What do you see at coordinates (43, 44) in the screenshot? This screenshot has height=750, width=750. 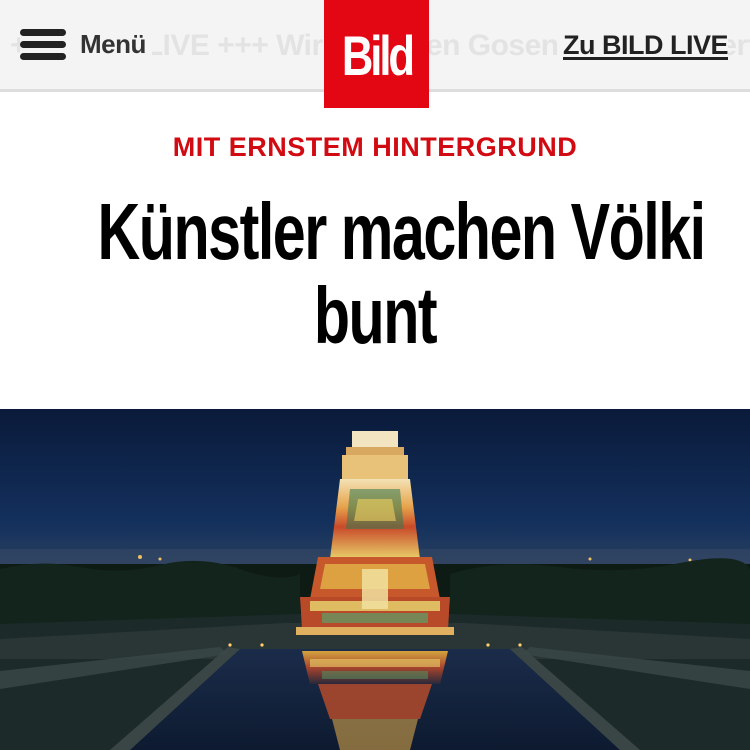 I see `hamburger-menu-icon` at bounding box center [43, 44].